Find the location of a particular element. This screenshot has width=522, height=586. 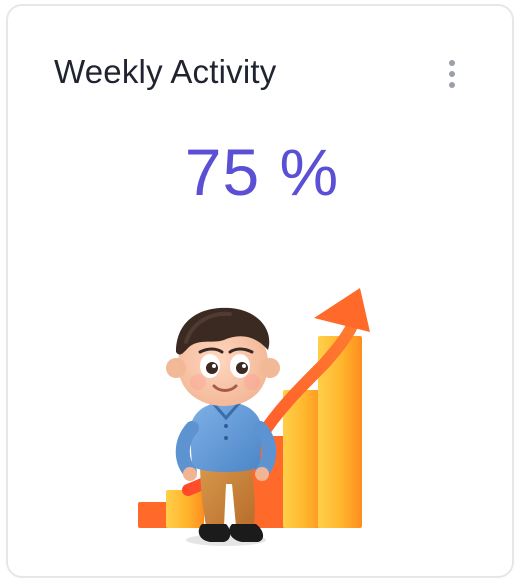

more-options-button is located at coordinates (452, 74).